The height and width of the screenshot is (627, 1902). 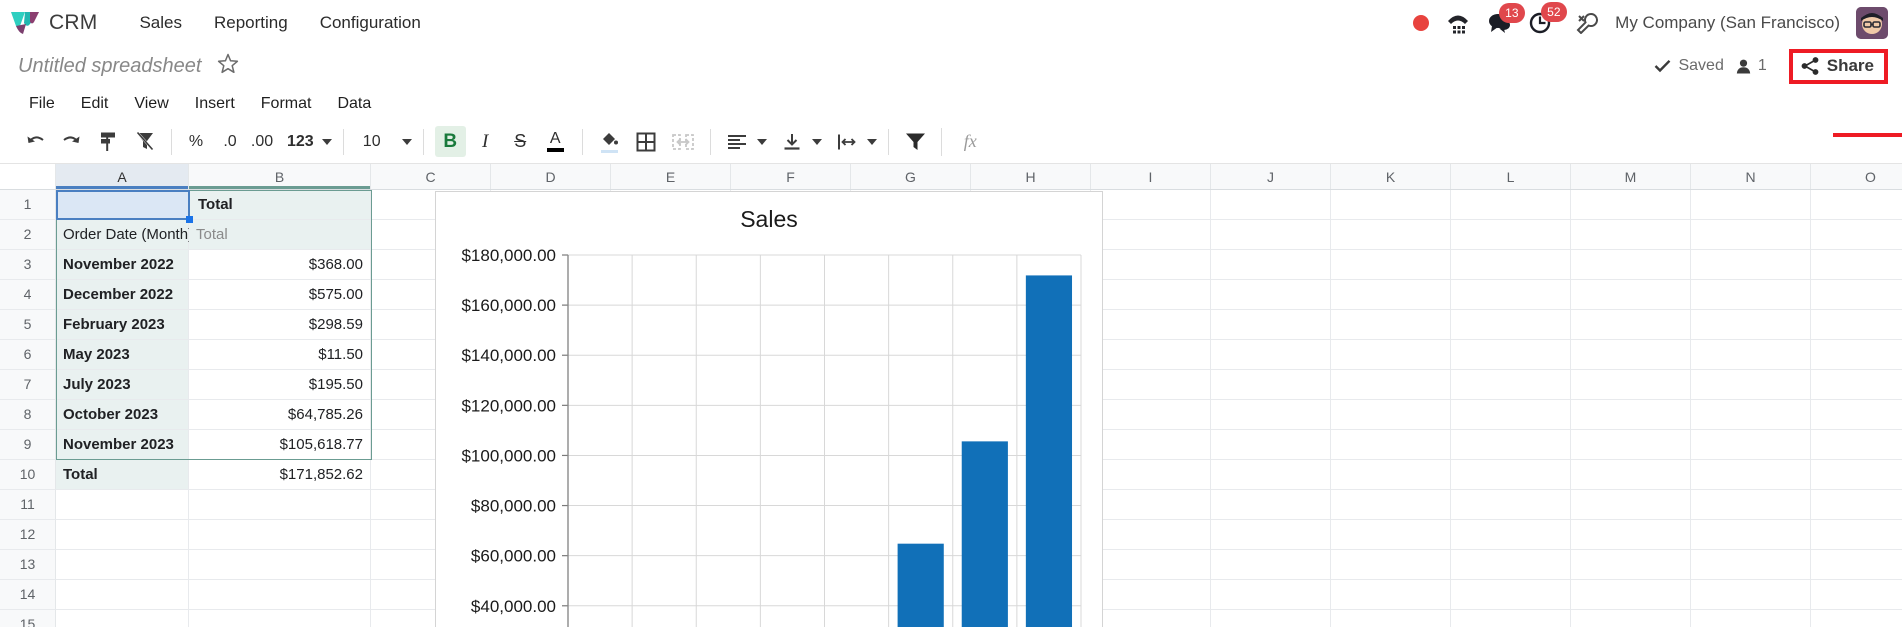 What do you see at coordinates (1751, 595) in the screenshot?
I see `cell-N14` at bounding box center [1751, 595].